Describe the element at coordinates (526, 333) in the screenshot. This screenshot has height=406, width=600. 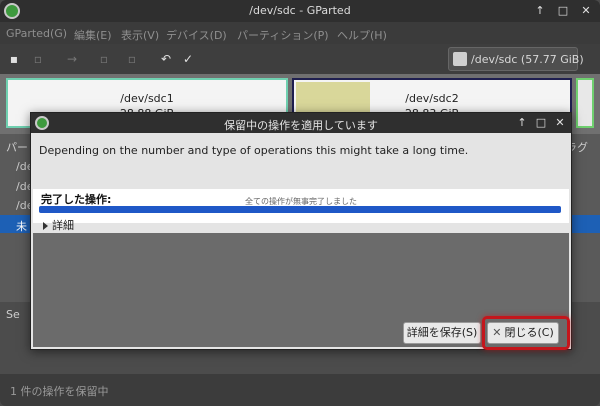
I see `close-button-highlight` at that location.